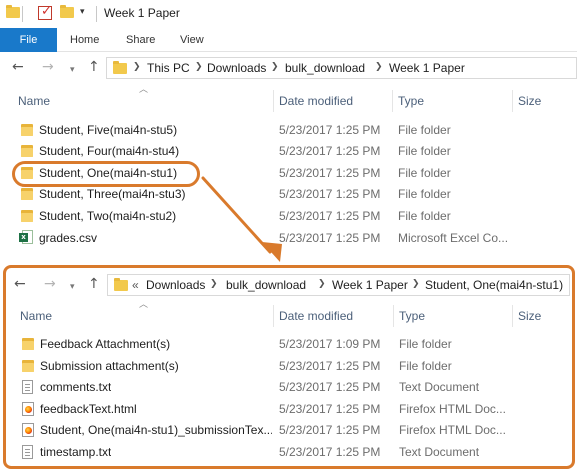  What do you see at coordinates (494, 285) in the screenshot?
I see `breadcrumb-student-one: Student, One(mai4n-stu1)` at bounding box center [494, 285].